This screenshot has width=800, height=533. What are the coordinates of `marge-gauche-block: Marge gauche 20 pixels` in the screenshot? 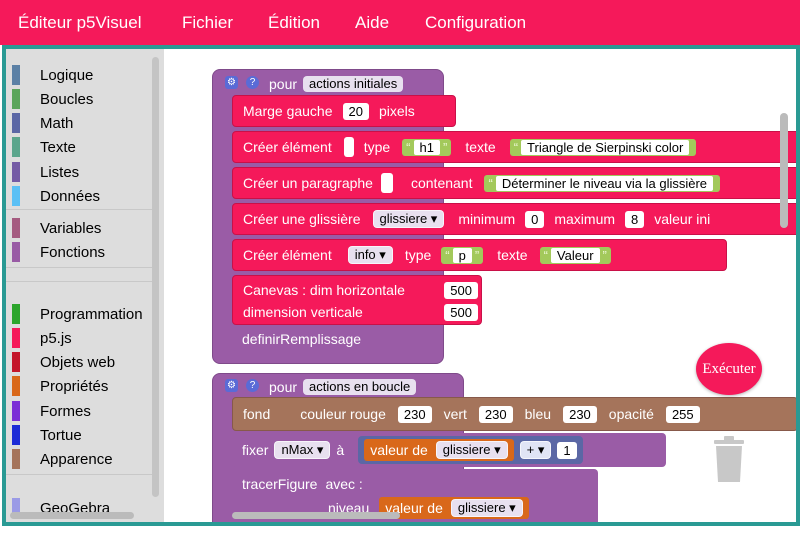 It's located at (344, 111).